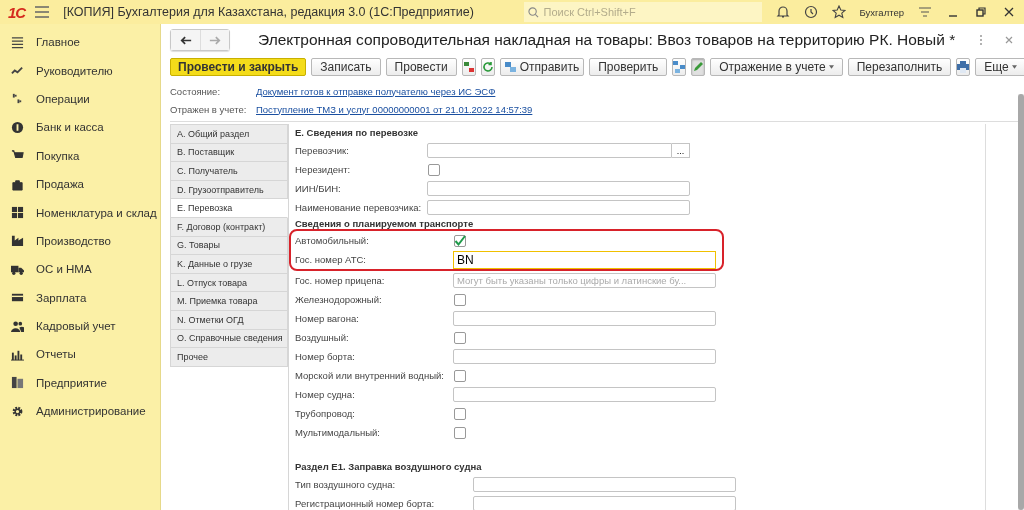 The width and height of the screenshot is (1024, 510). What do you see at coordinates (776, 67) in the screenshot?
I see `dropdown-button: Отражение в учете` at bounding box center [776, 67].